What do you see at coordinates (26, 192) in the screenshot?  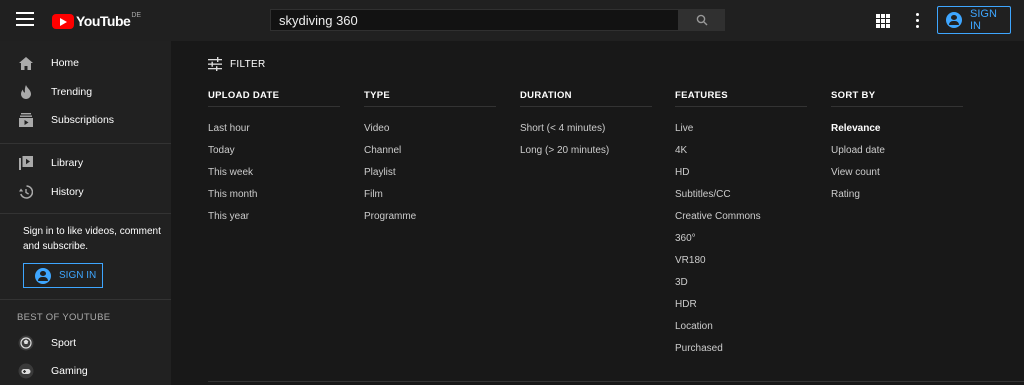 I see `history-icon` at bounding box center [26, 192].